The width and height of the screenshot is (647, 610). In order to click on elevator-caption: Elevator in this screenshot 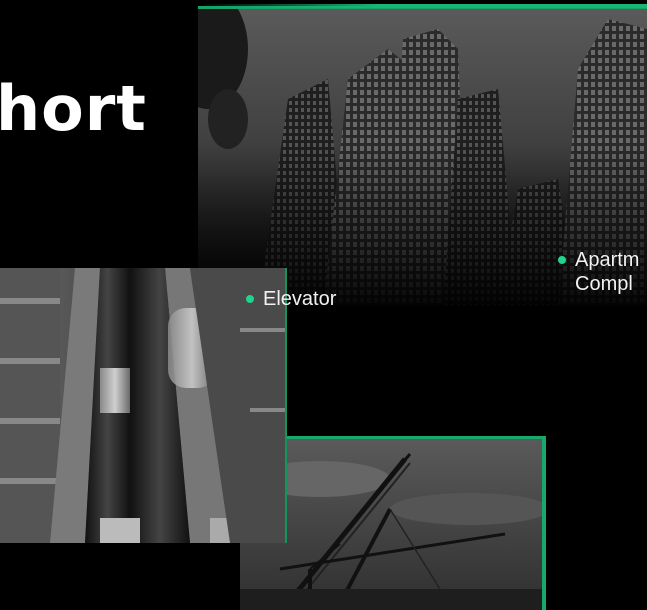, I will do `click(291, 299)`.